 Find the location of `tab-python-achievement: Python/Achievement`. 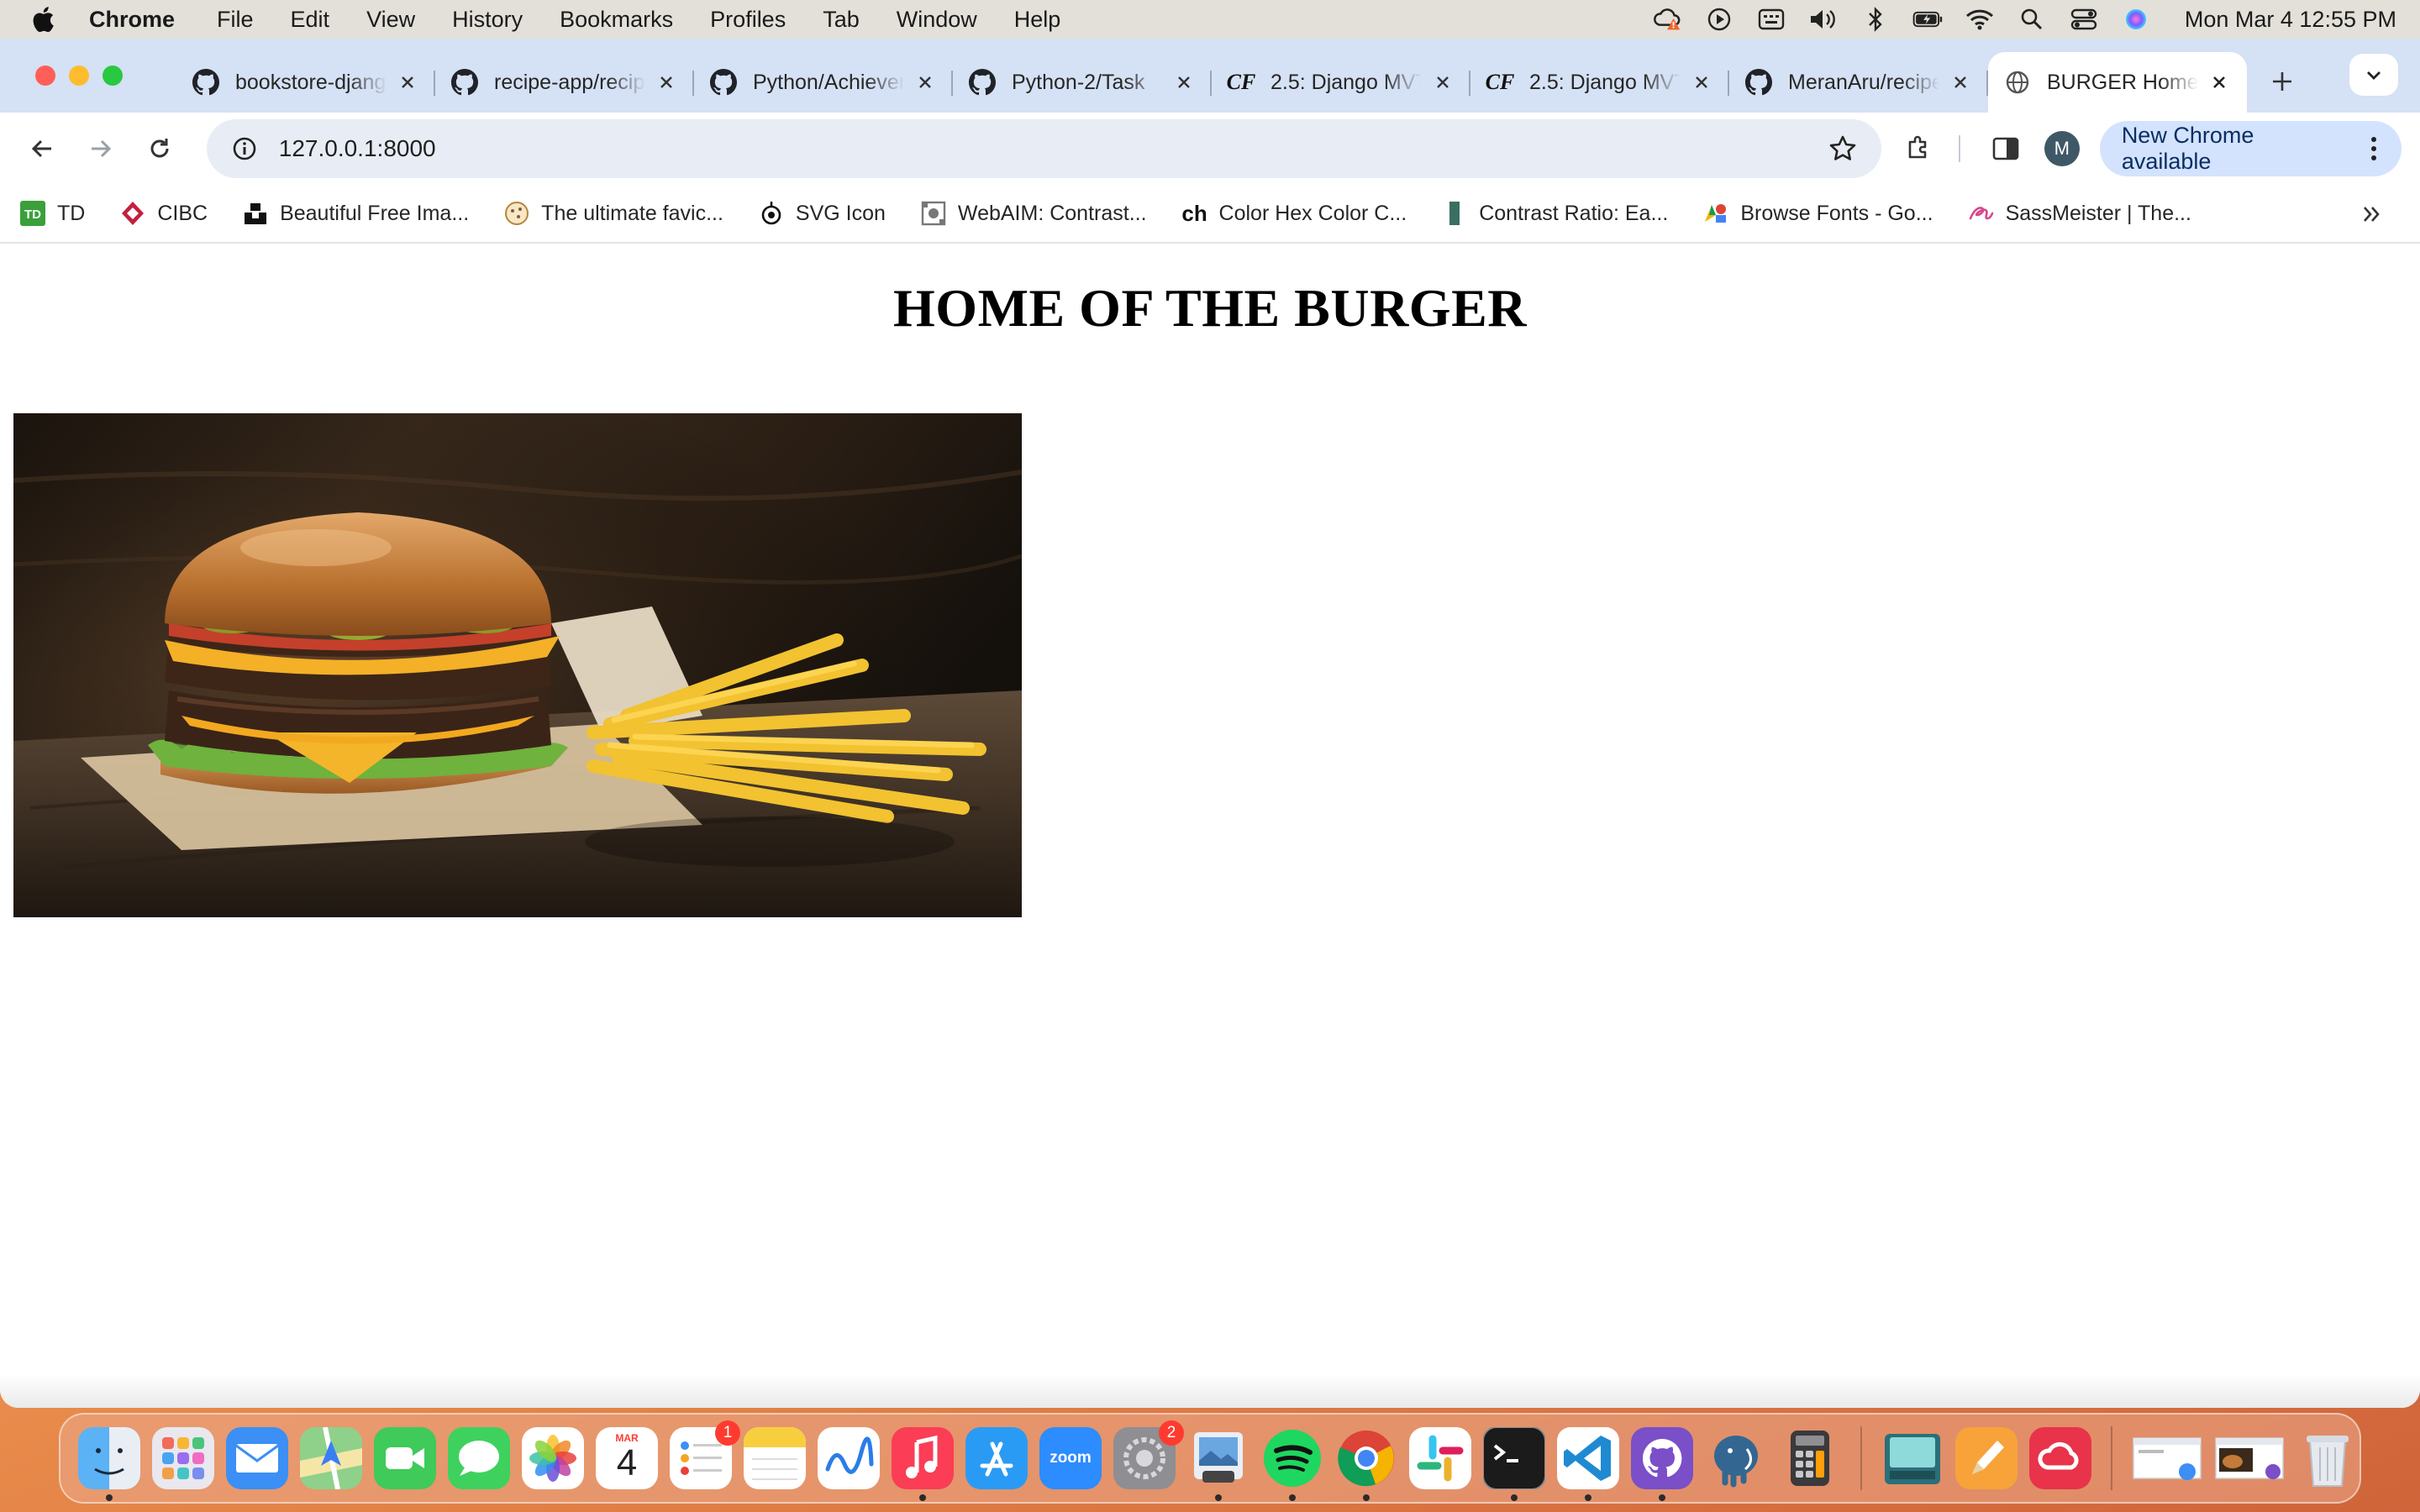

tab-python-achievement: Python/Achievement is located at coordinates (824, 82).